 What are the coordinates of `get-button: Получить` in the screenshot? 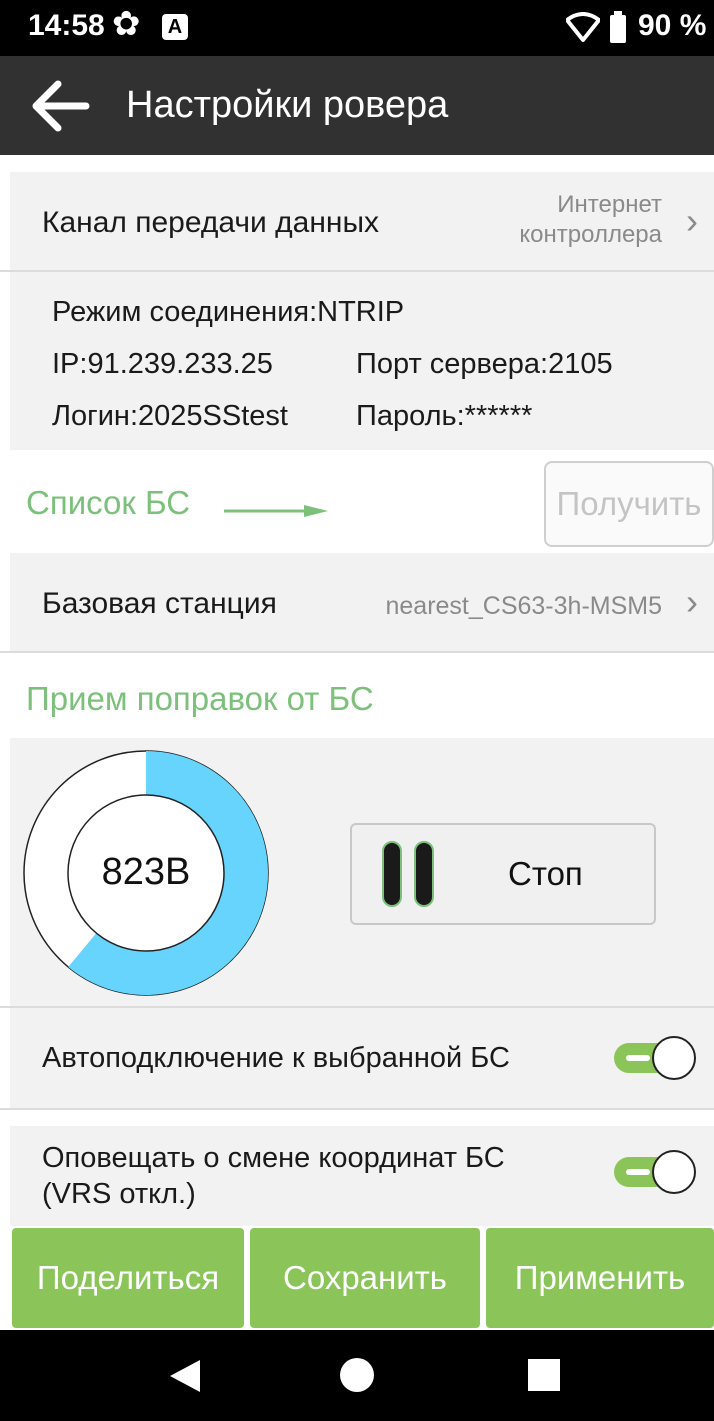 It's located at (629, 504).